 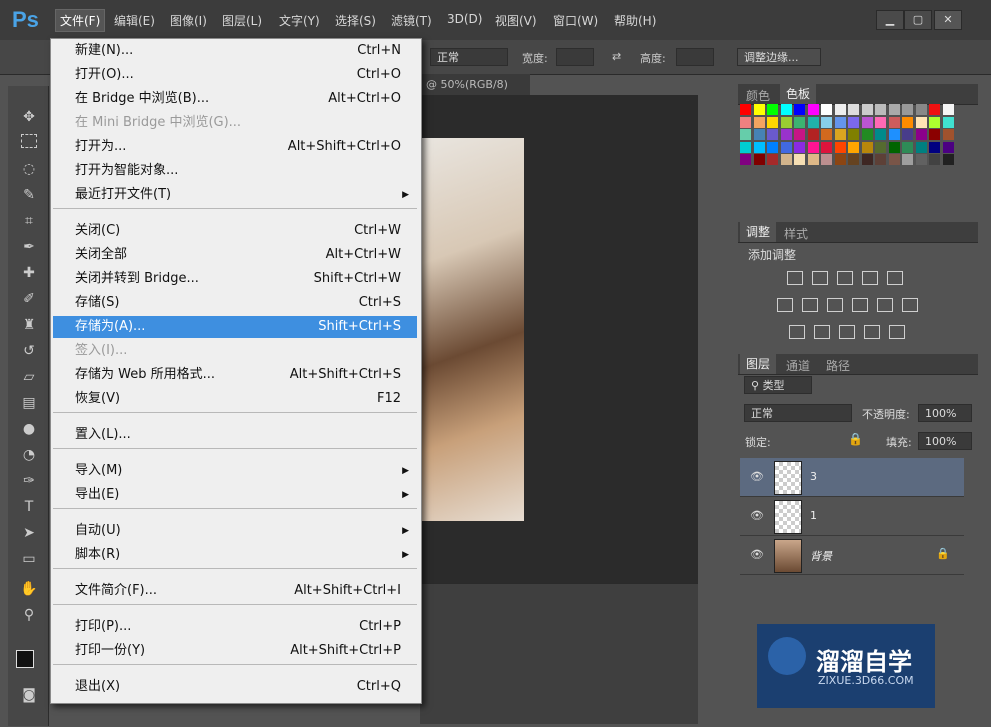 I want to click on gradient-tool-icon: ▤, so click(x=29, y=403).